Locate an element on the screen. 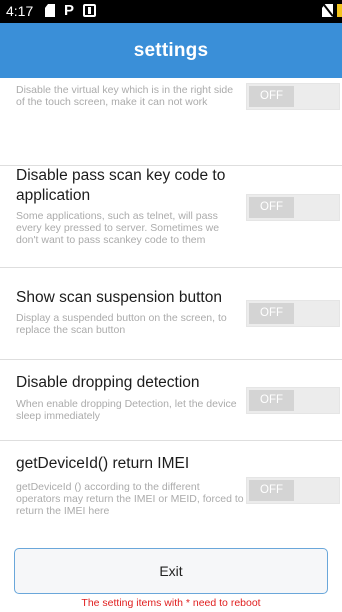  page-title: settings is located at coordinates (171, 50).